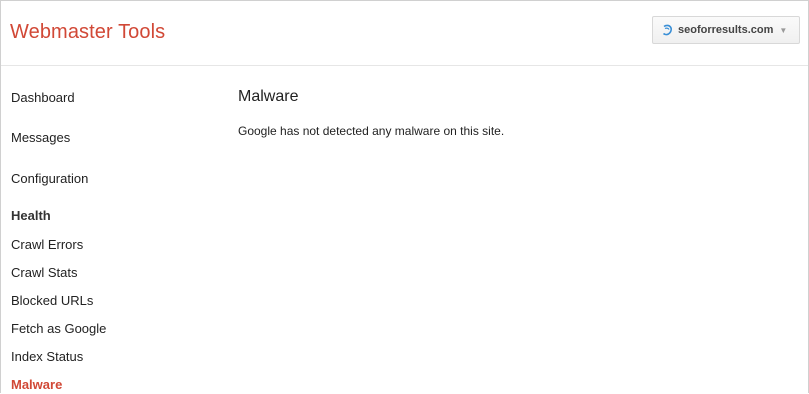 This screenshot has width=809, height=394. I want to click on sidebar-item-messages: Messages, so click(40, 137).